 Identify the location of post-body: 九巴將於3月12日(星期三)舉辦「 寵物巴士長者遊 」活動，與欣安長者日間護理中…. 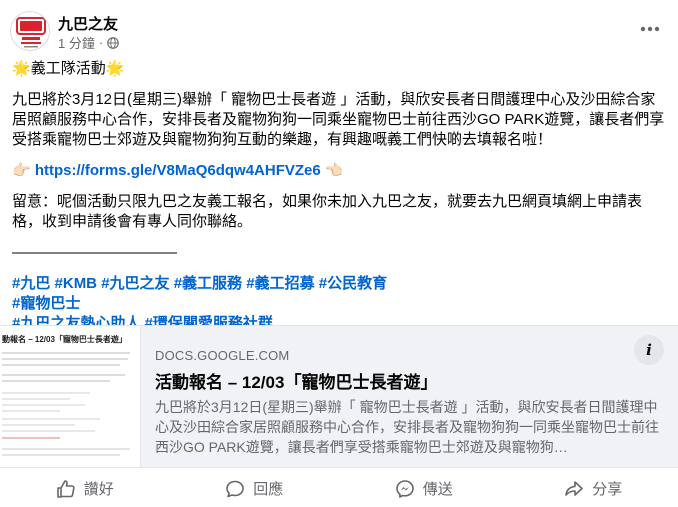
(338, 119).